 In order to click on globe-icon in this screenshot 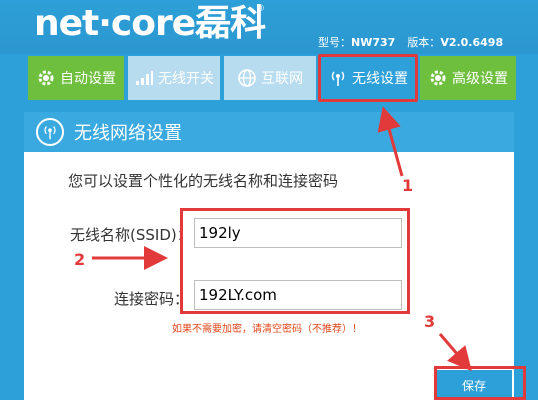, I will do `click(247, 78)`.